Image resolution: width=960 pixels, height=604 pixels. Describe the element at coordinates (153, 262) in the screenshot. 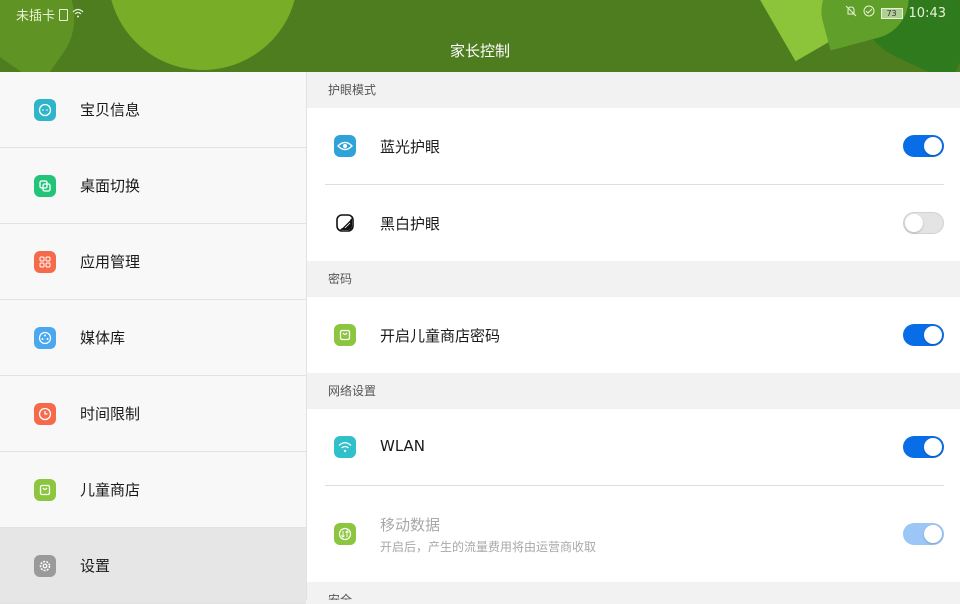

I see `sidebar-item-app-management: 应用管理` at that location.